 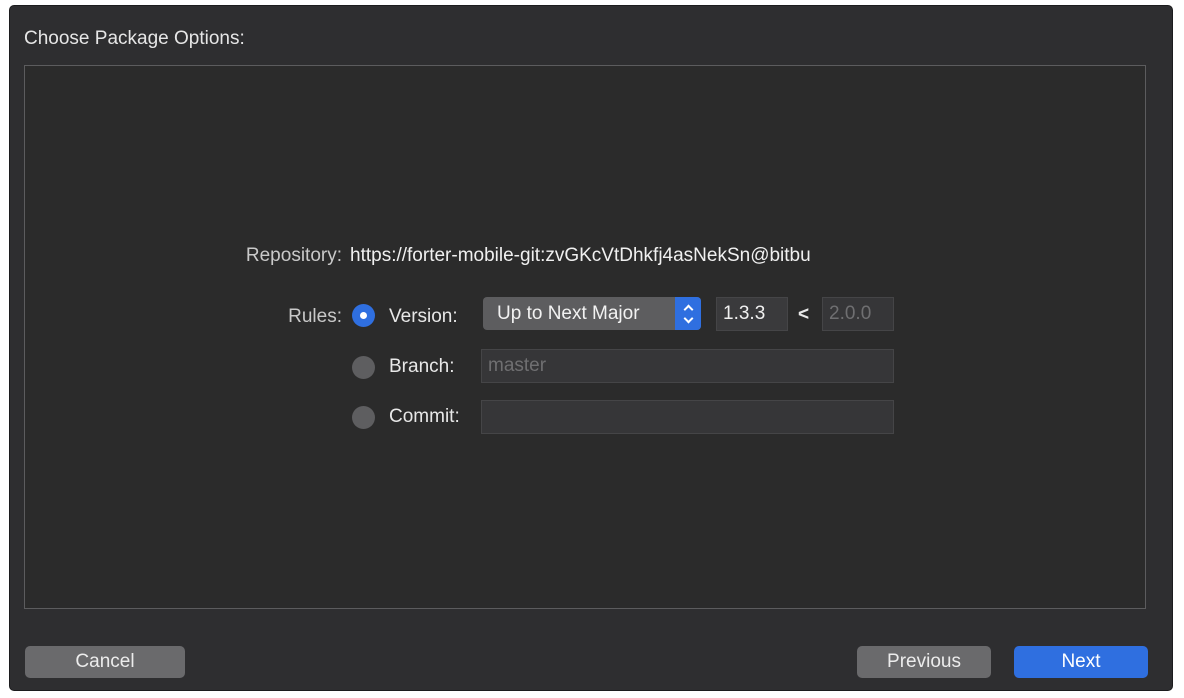 What do you see at coordinates (687, 417) in the screenshot?
I see `commit-field` at bounding box center [687, 417].